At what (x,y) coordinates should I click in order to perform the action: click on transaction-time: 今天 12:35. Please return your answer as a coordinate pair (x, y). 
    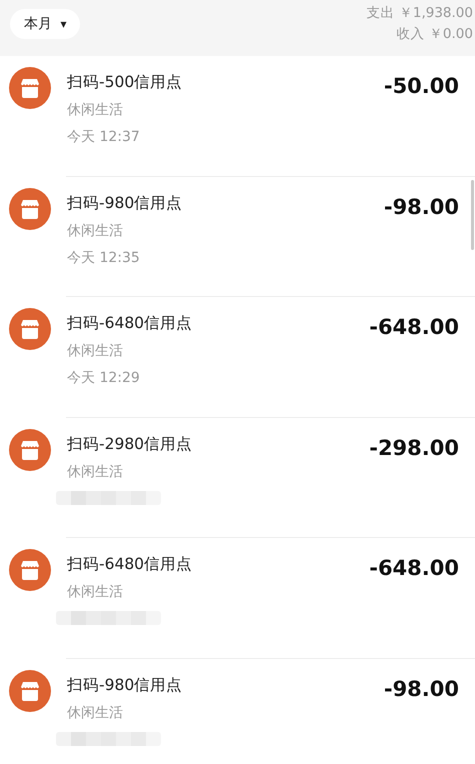
    Looking at the image, I should click on (104, 257).